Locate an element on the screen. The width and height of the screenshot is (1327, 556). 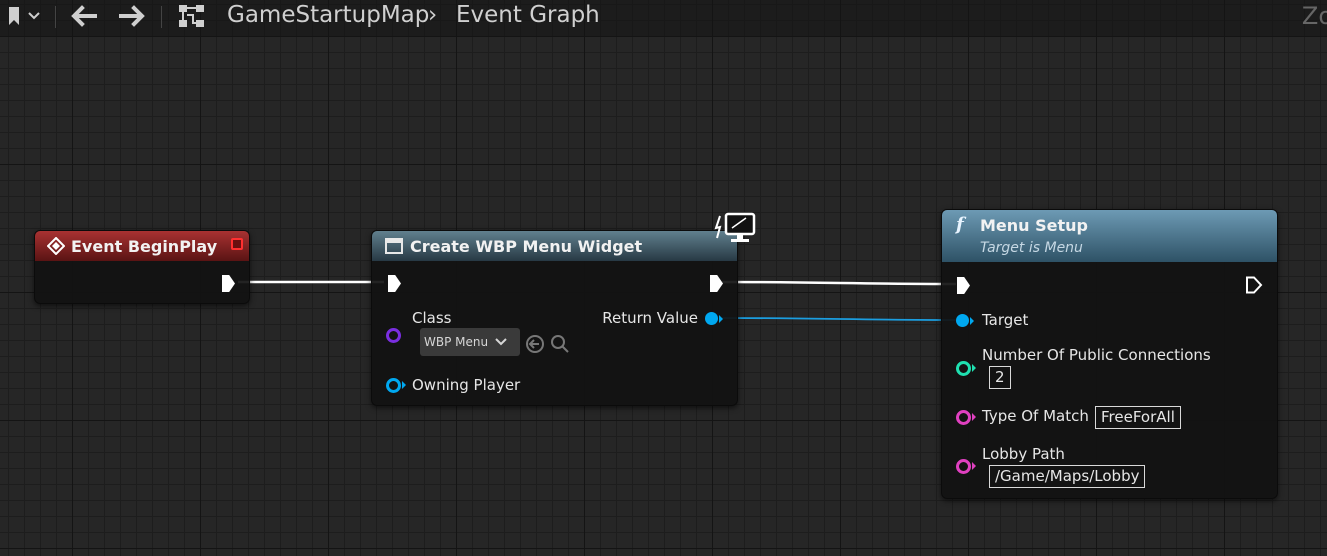
node-title: Menu Setup is located at coordinates (1034, 225).